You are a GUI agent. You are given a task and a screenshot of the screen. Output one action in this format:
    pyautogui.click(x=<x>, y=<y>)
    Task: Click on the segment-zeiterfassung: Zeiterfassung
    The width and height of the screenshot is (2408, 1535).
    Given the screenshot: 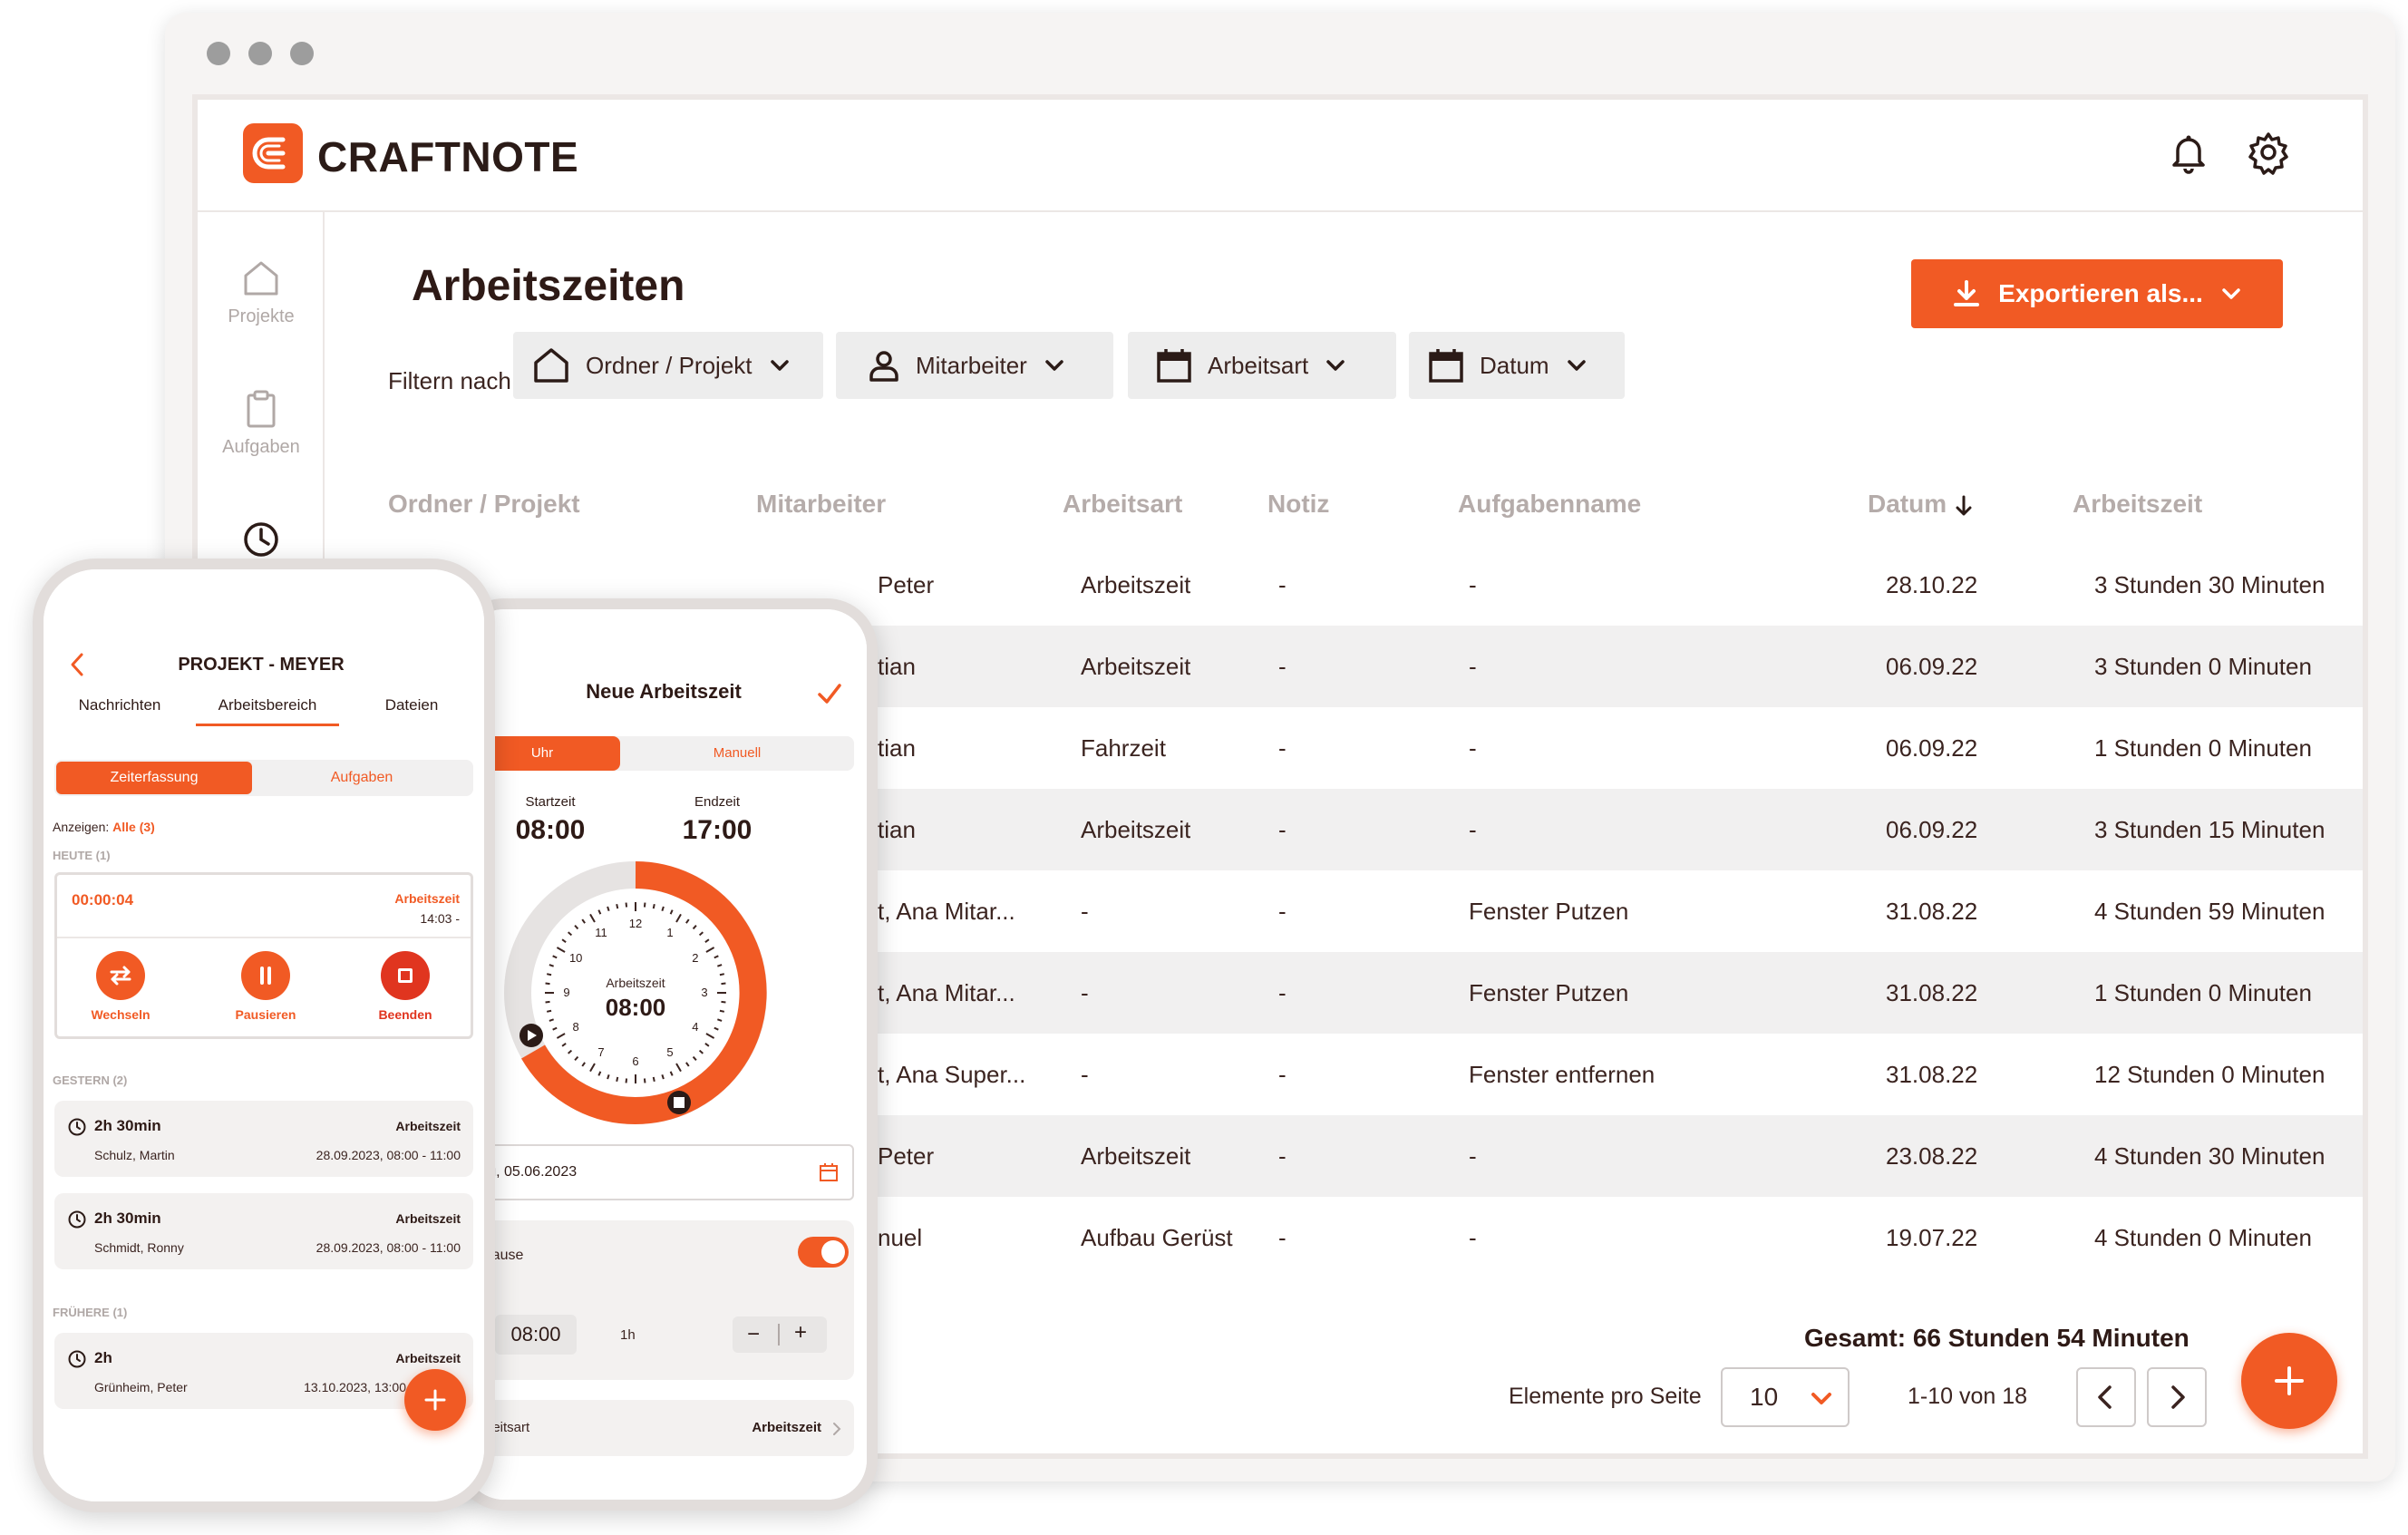 What is the action you would take?
    pyautogui.click(x=154, y=778)
    